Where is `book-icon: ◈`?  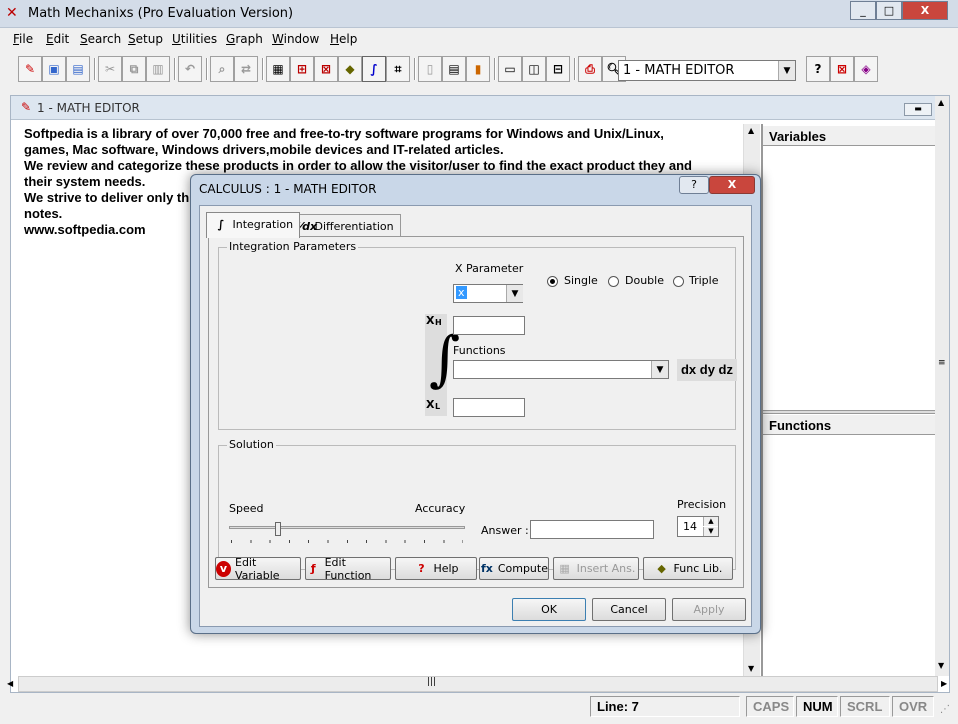 book-icon: ◈ is located at coordinates (866, 69).